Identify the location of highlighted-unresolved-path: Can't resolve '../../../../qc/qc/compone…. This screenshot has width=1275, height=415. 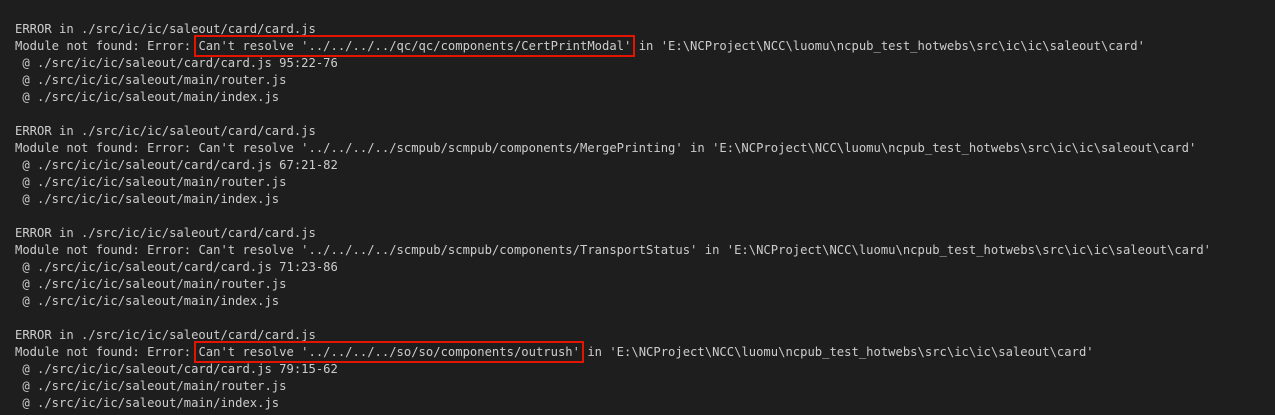
(415, 46).